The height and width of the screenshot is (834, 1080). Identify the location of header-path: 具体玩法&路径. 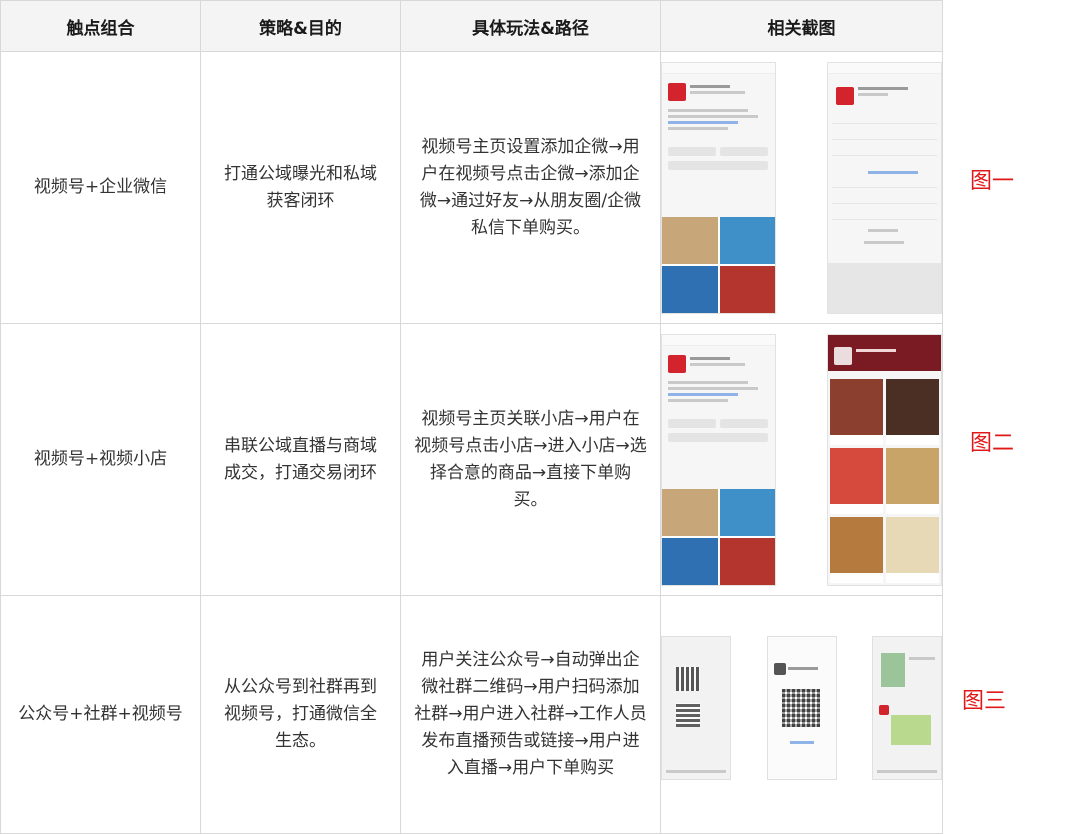
(530, 26).